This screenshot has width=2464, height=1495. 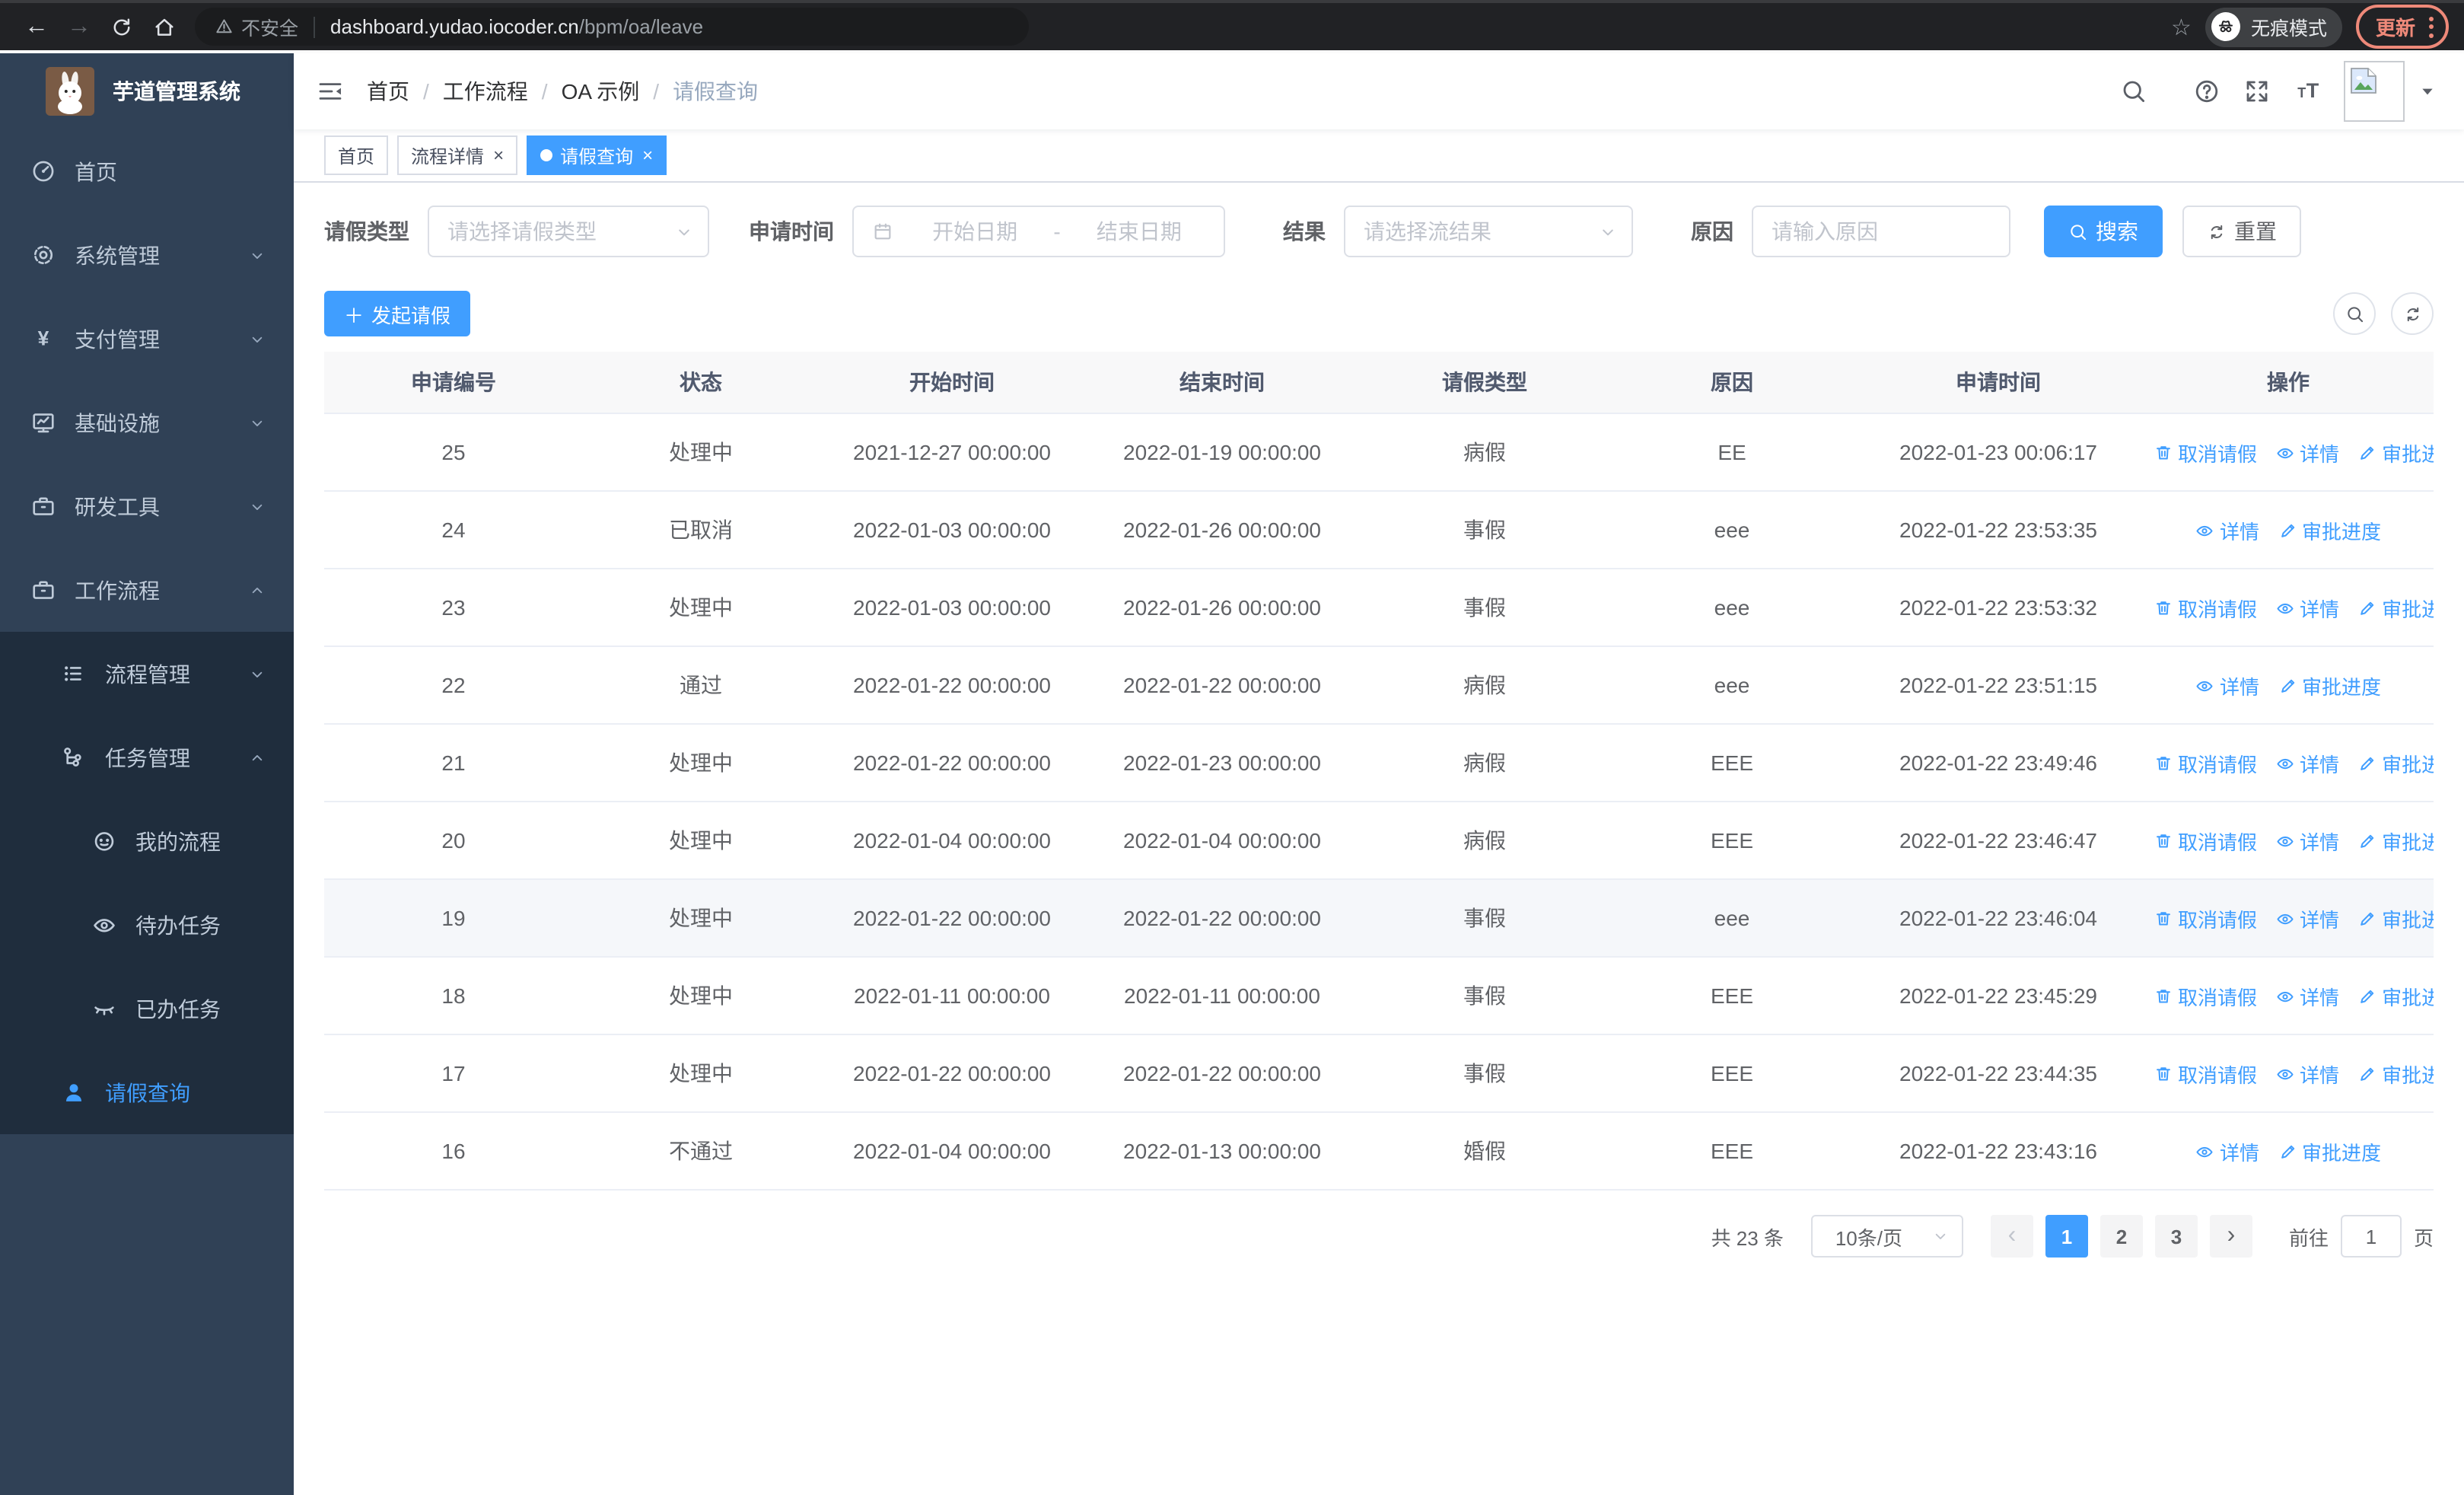 What do you see at coordinates (1998, 996) in the screenshot?
I see `cell-apply_time: 2022-01-22 23:45:29` at bounding box center [1998, 996].